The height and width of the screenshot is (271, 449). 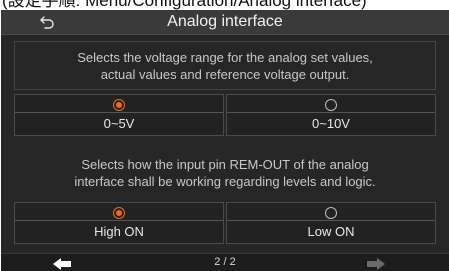 What do you see at coordinates (331, 231) in the screenshot?
I see `option-label: Low ON` at bounding box center [331, 231].